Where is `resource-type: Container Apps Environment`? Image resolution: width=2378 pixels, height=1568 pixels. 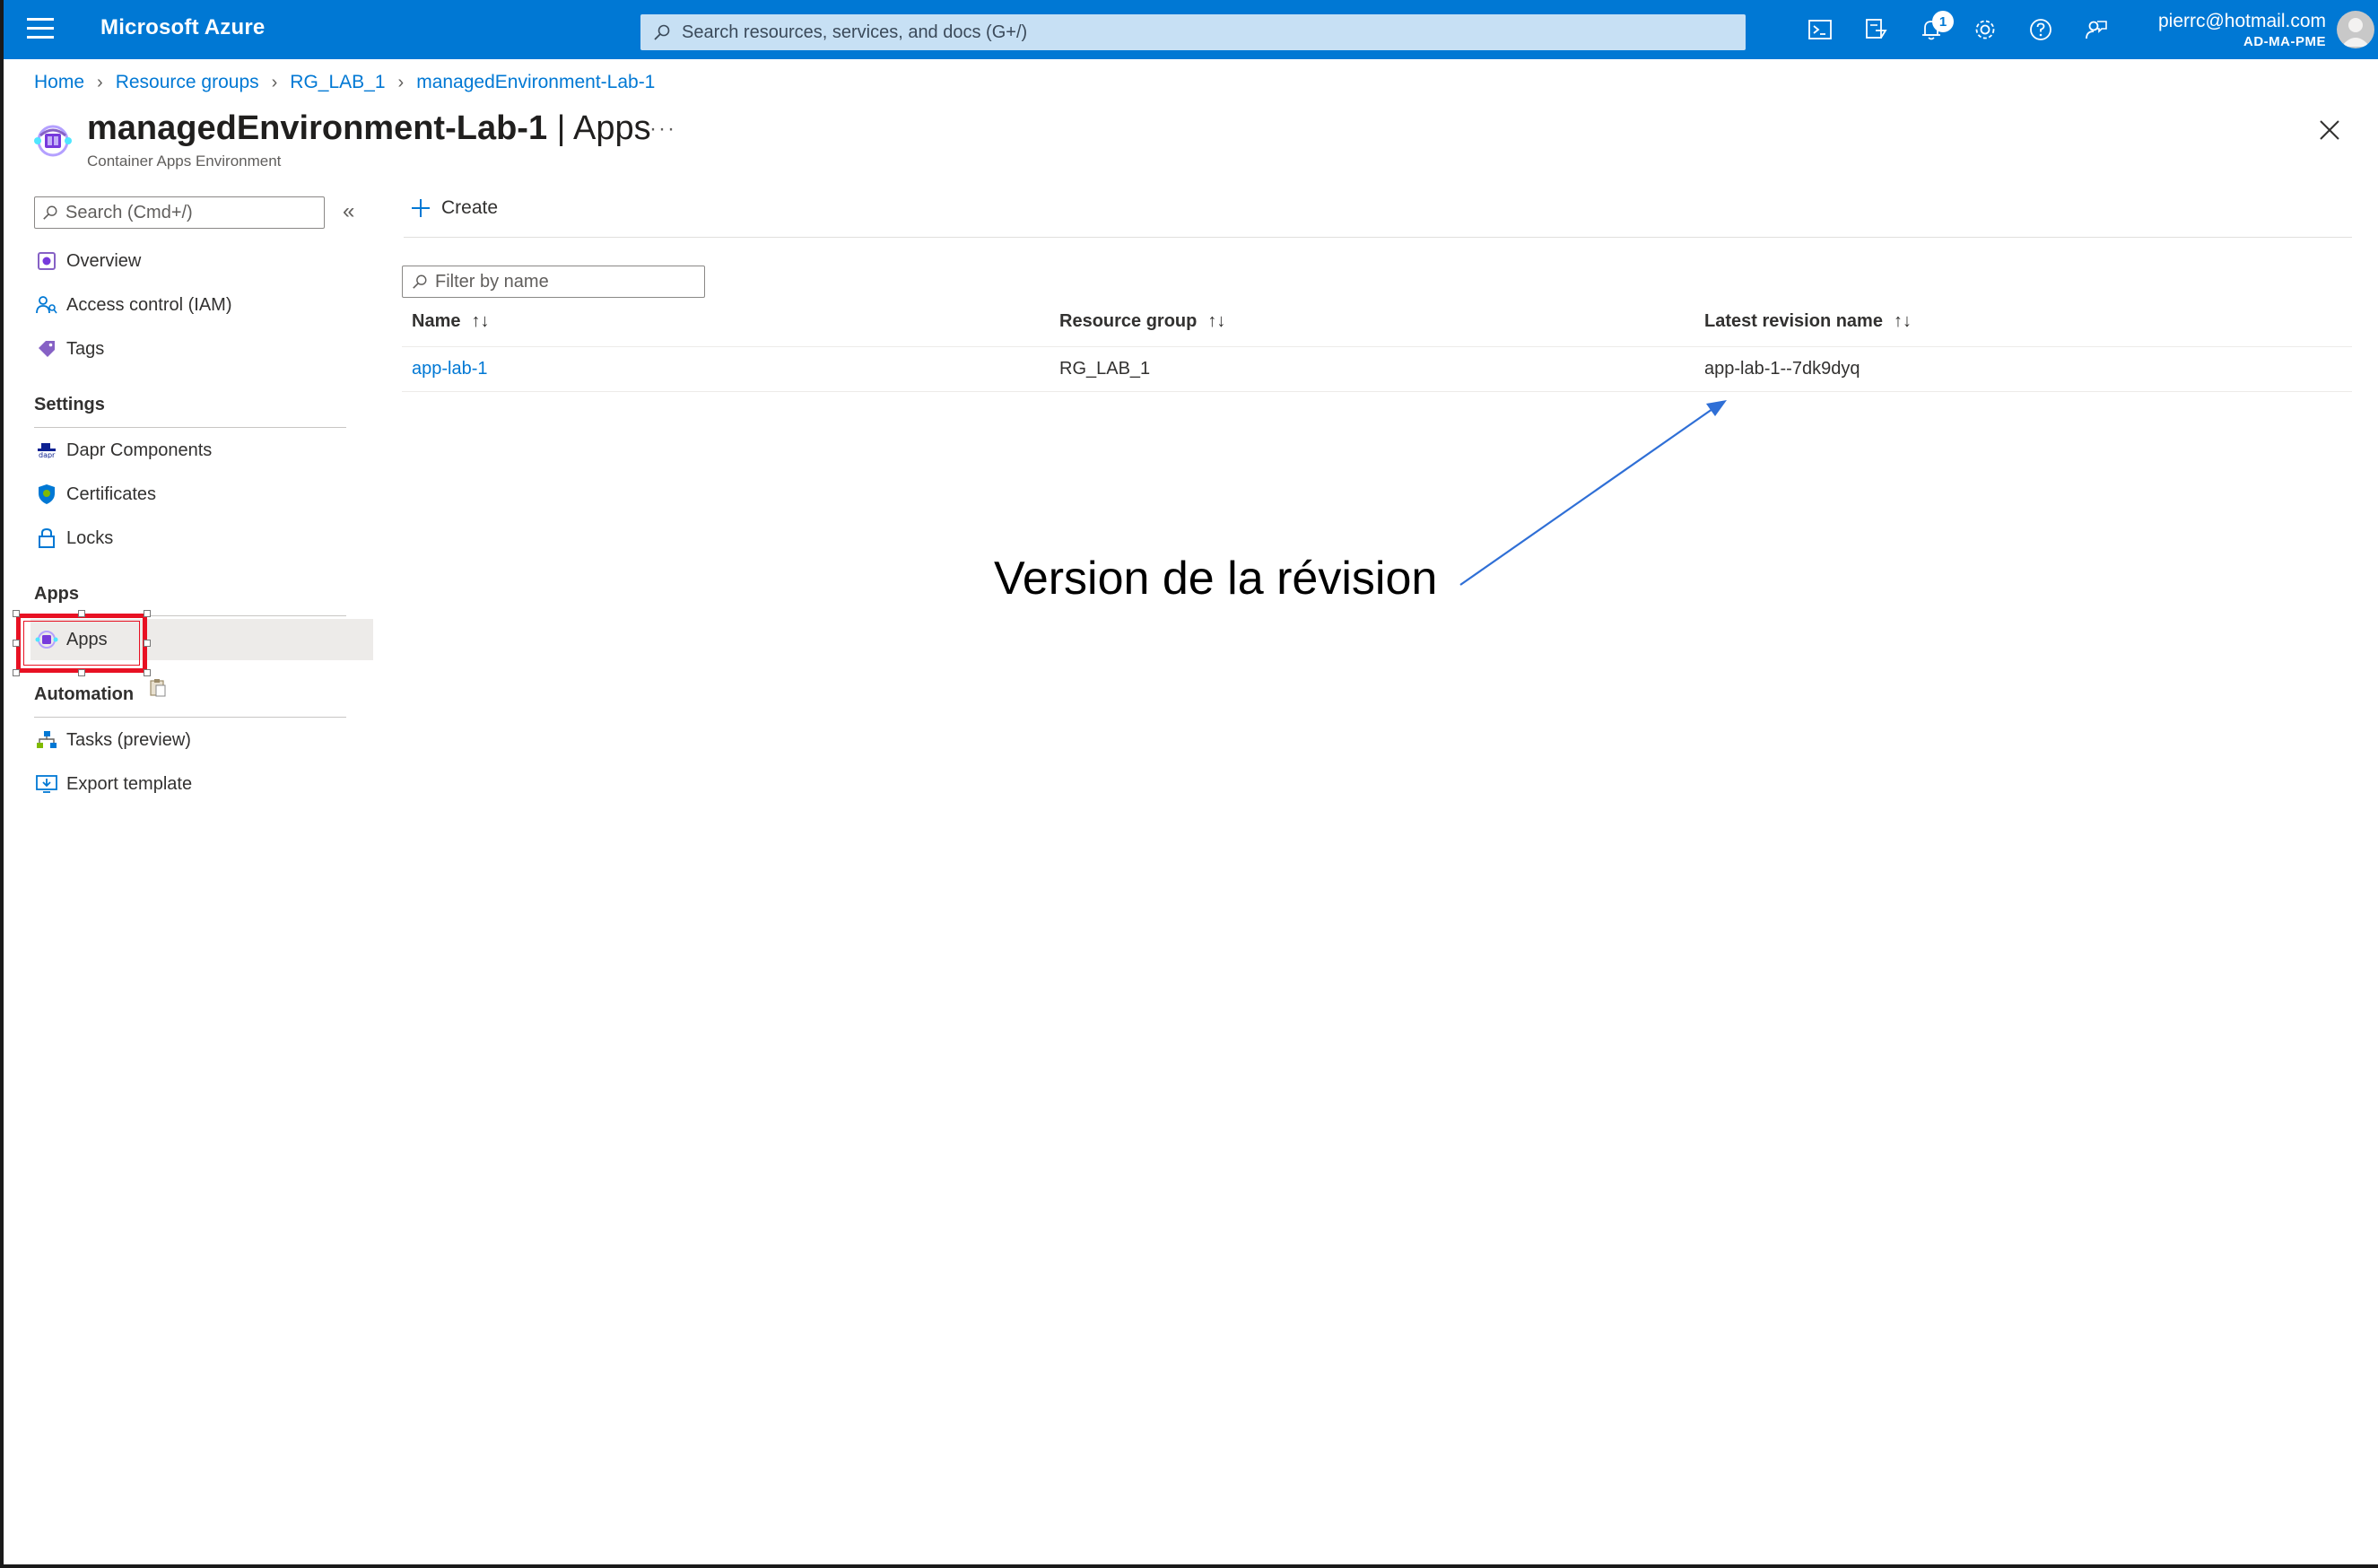
resource-type: Container Apps Environment is located at coordinates (184, 161).